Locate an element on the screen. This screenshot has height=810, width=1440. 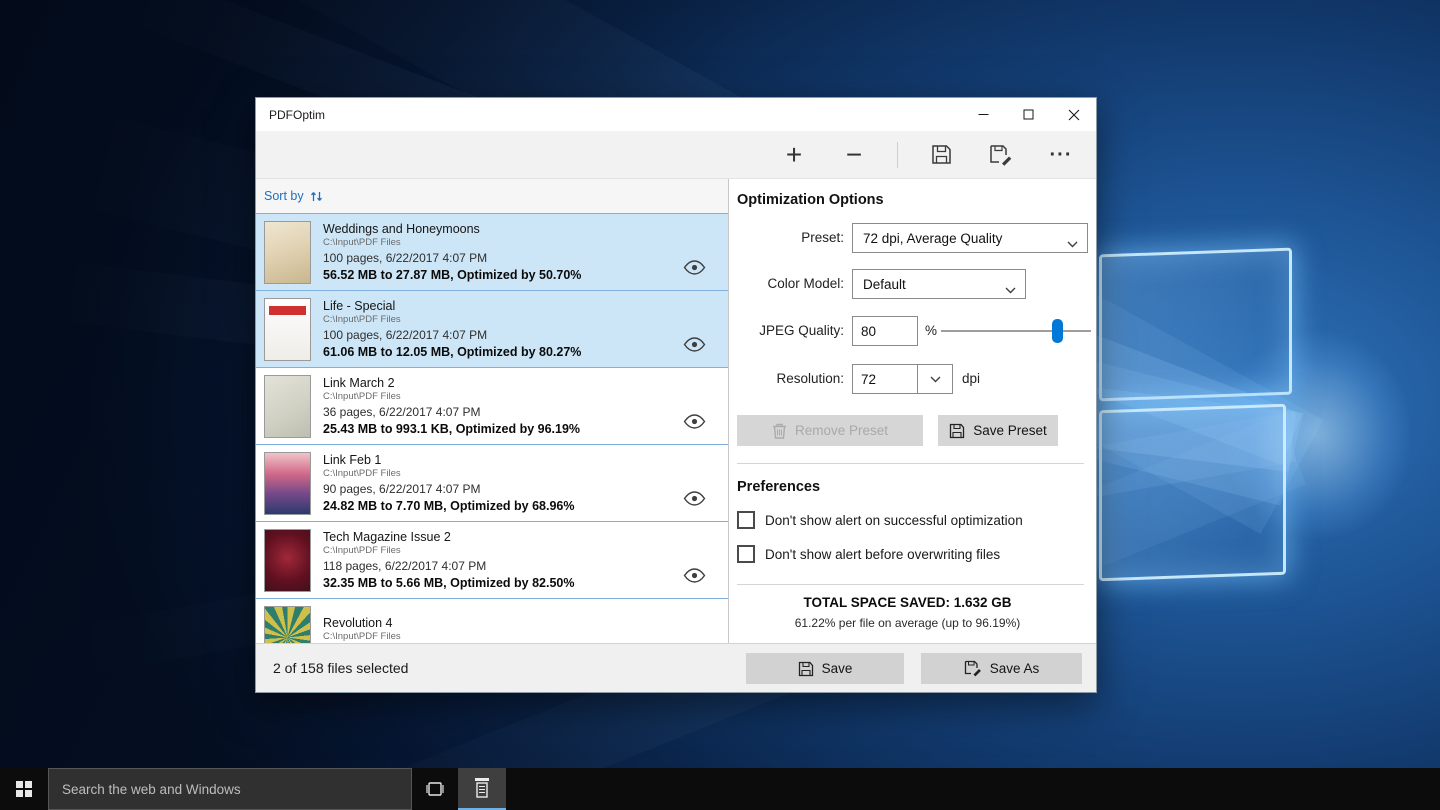
minimize-icon is located at coordinates (983, 114).